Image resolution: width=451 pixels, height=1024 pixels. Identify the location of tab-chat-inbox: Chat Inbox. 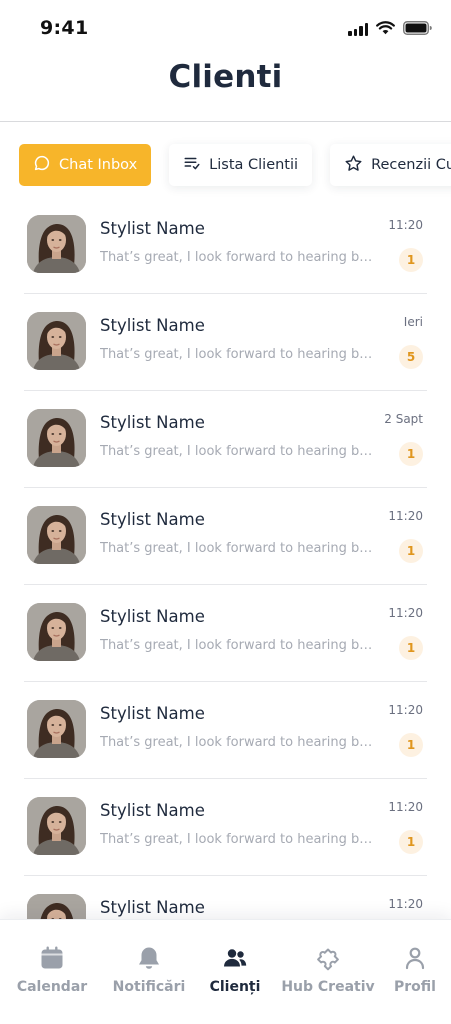
(85, 165).